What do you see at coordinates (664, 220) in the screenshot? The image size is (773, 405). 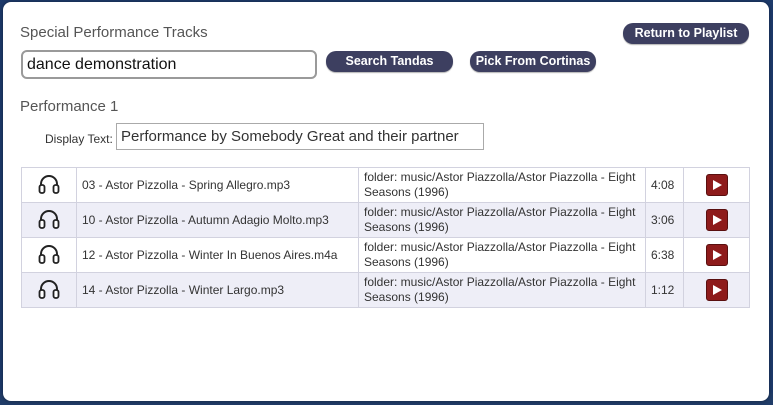 I see `track-duration: 3:06` at bounding box center [664, 220].